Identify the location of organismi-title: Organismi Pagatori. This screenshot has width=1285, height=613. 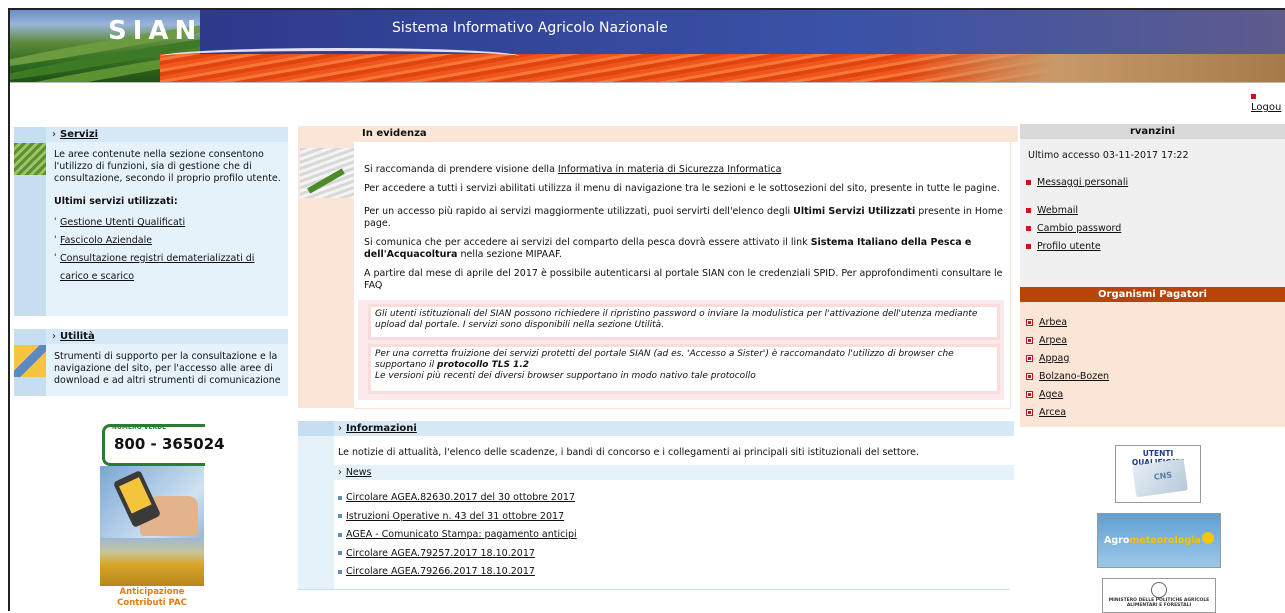
(1152, 294).